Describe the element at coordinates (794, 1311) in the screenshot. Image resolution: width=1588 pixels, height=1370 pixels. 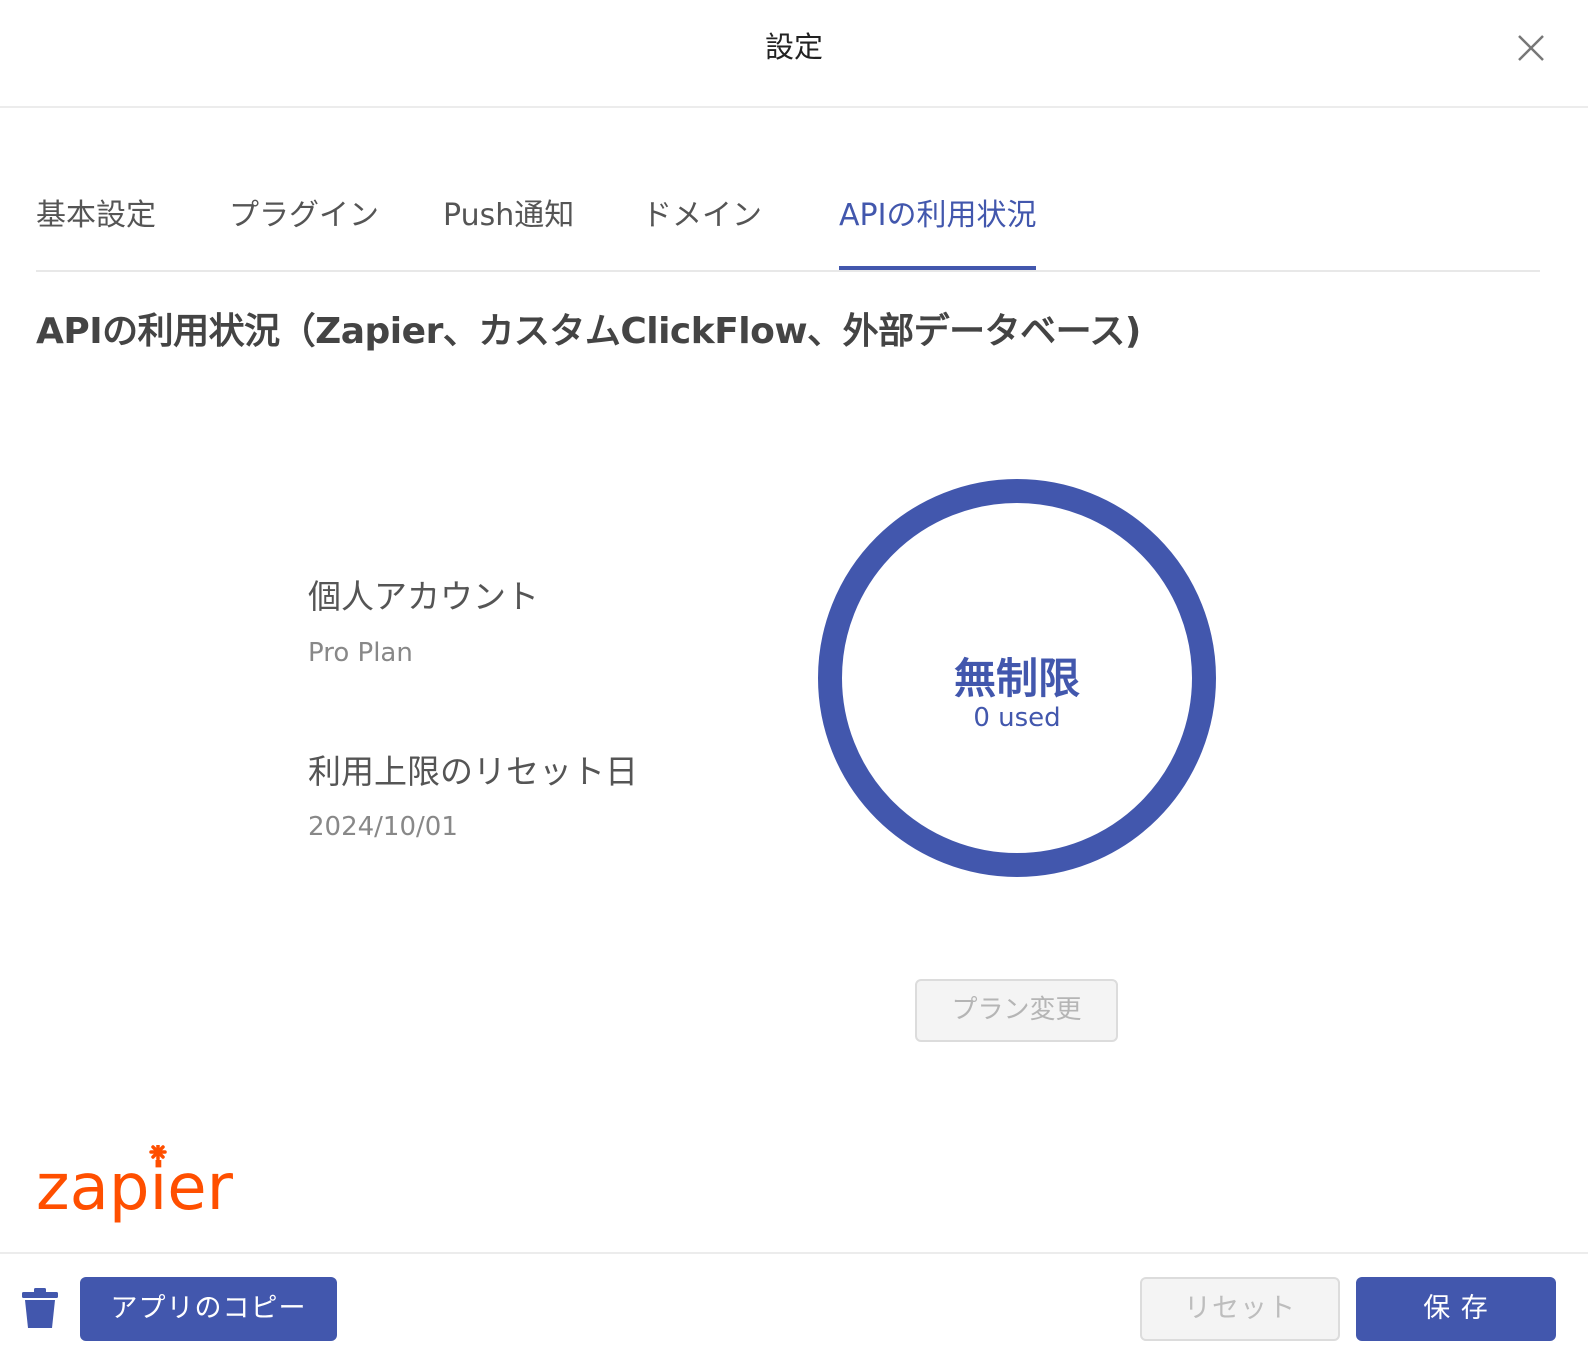
I see `dialog-footer: アプリのコピー リセット 保 存` at that location.